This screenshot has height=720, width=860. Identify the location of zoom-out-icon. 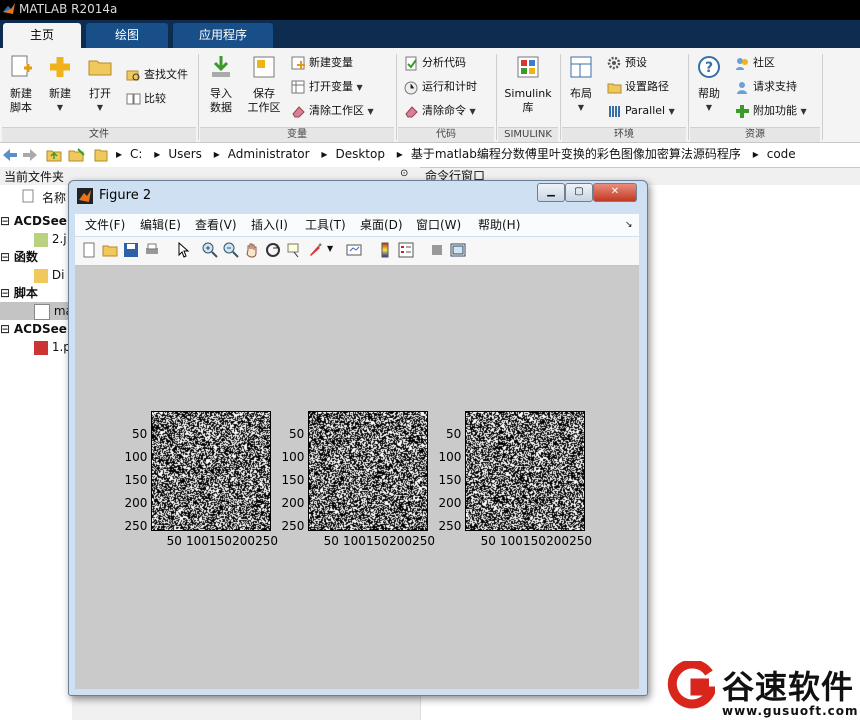
(231, 250).